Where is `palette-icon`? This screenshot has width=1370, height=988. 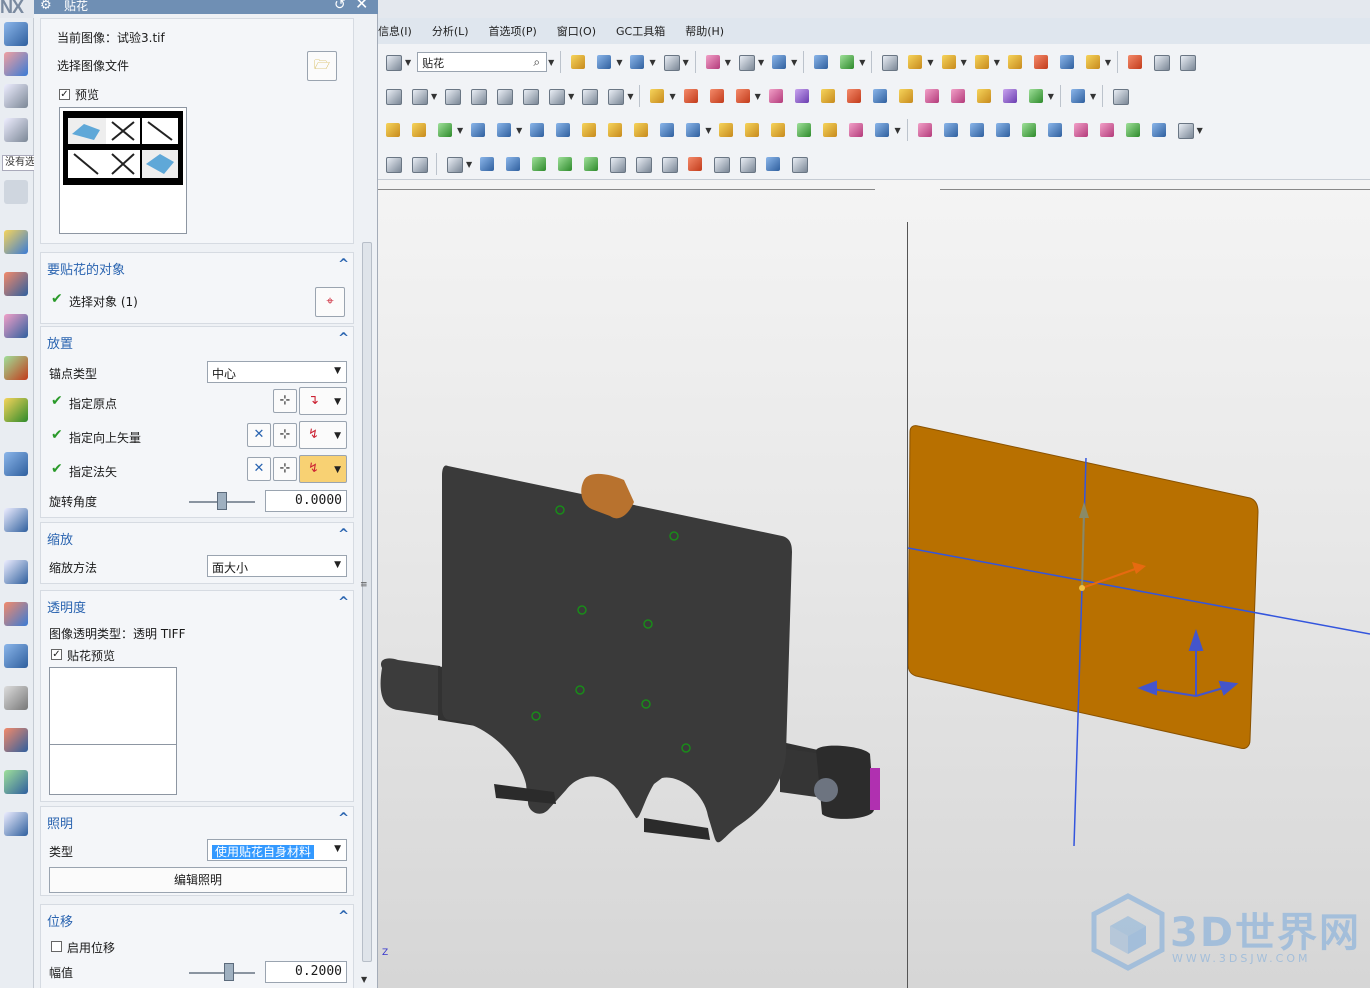
palette-icon is located at coordinates (16, 614).